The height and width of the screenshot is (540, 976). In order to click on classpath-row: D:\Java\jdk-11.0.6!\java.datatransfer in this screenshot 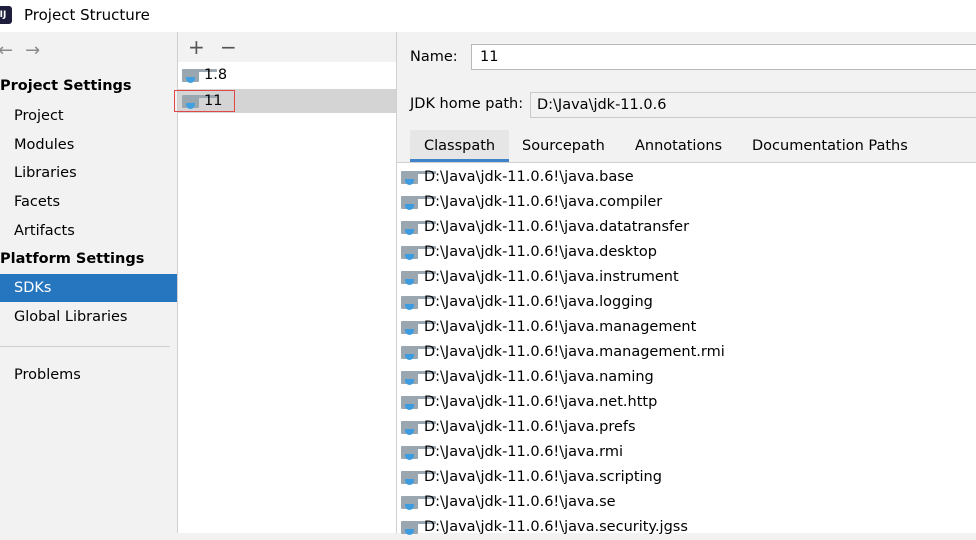, I will do `click(686, 227)`.